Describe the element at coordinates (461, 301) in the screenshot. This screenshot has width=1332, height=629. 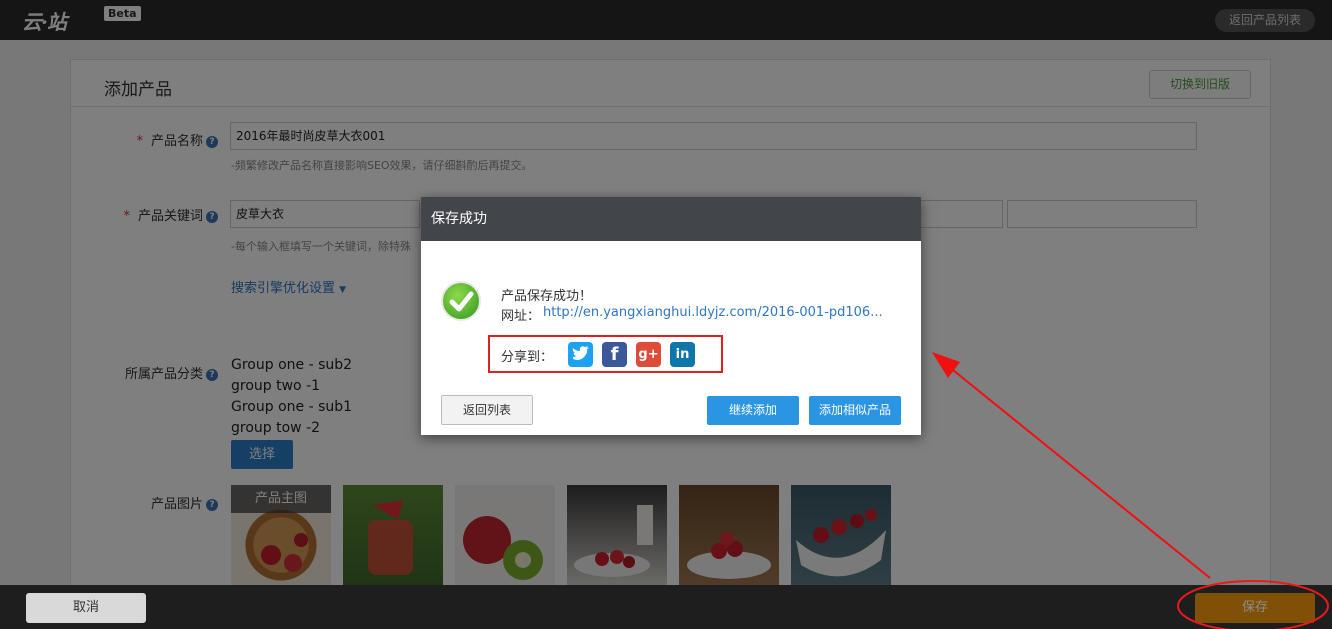
I see `success-check-icon` at that location.